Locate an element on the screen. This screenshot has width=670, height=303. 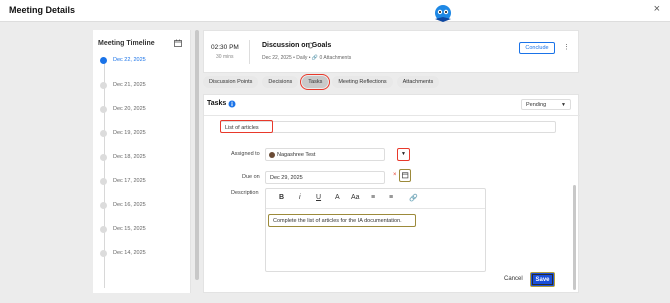
meeting-title: Discussion on Goals is located at coordinates (297, 45).